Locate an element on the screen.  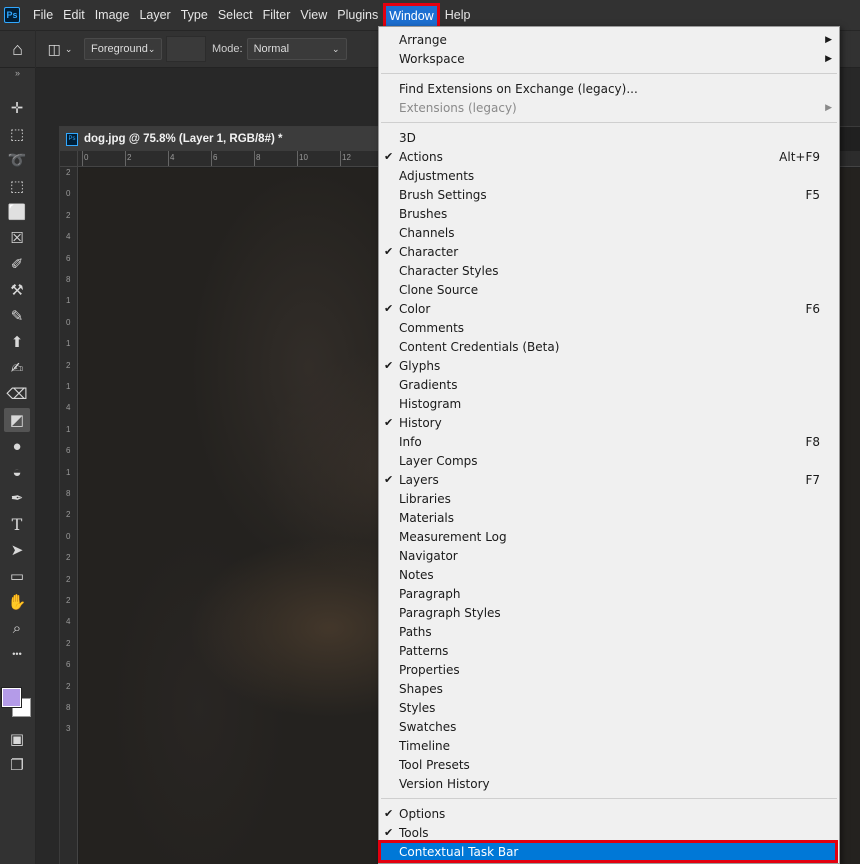
vertical-ruler: 202468101214161820222426283 is located at coordinates (69, 515).